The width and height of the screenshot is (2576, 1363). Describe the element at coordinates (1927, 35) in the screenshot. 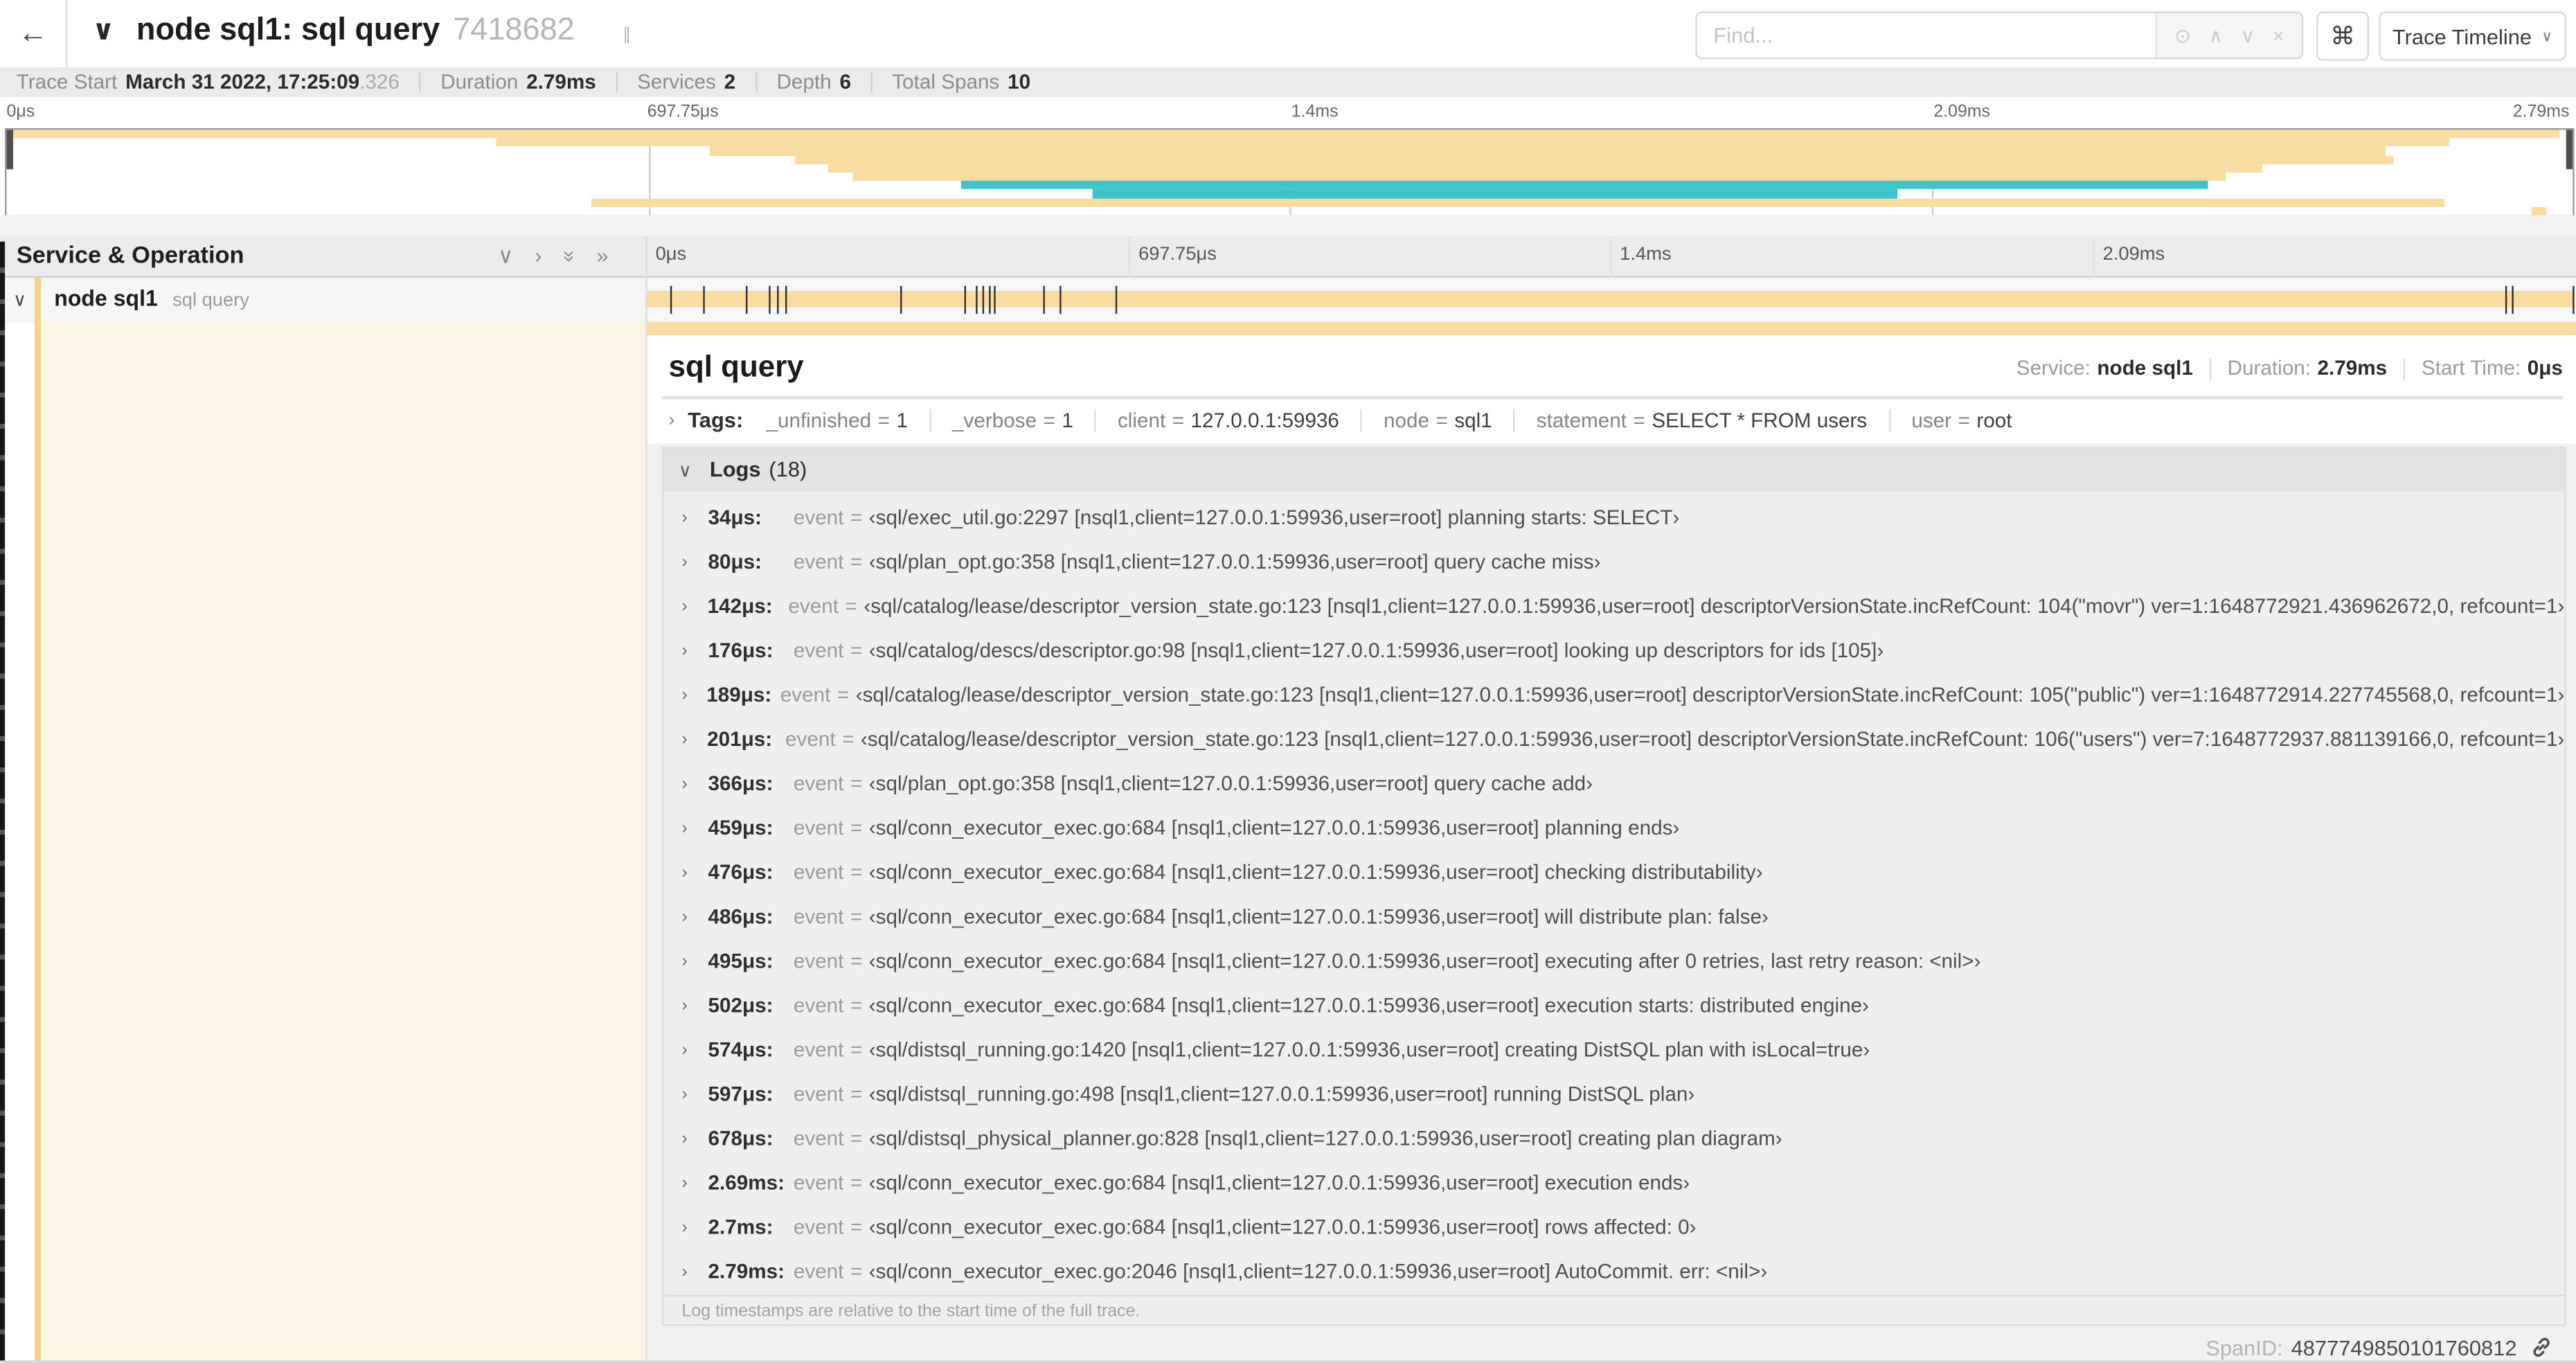

I see `find-input` at that location.